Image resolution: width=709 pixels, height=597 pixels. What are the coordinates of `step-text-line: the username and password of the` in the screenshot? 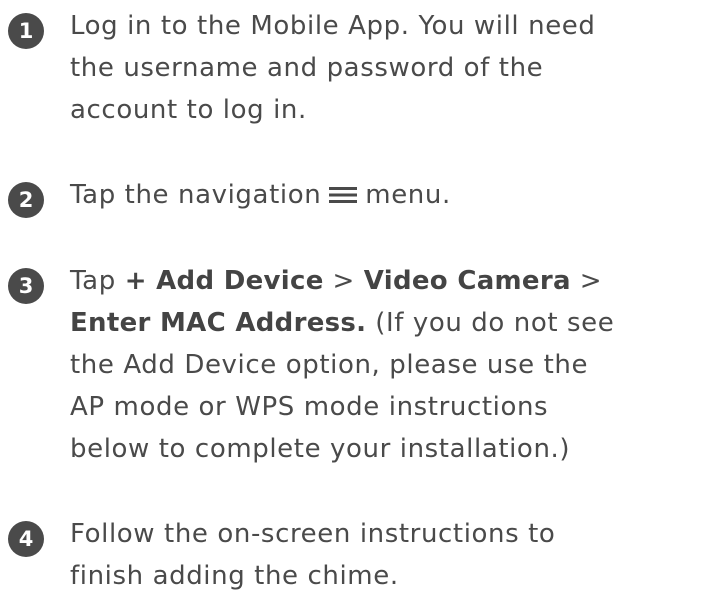 It's located at (307, 68).